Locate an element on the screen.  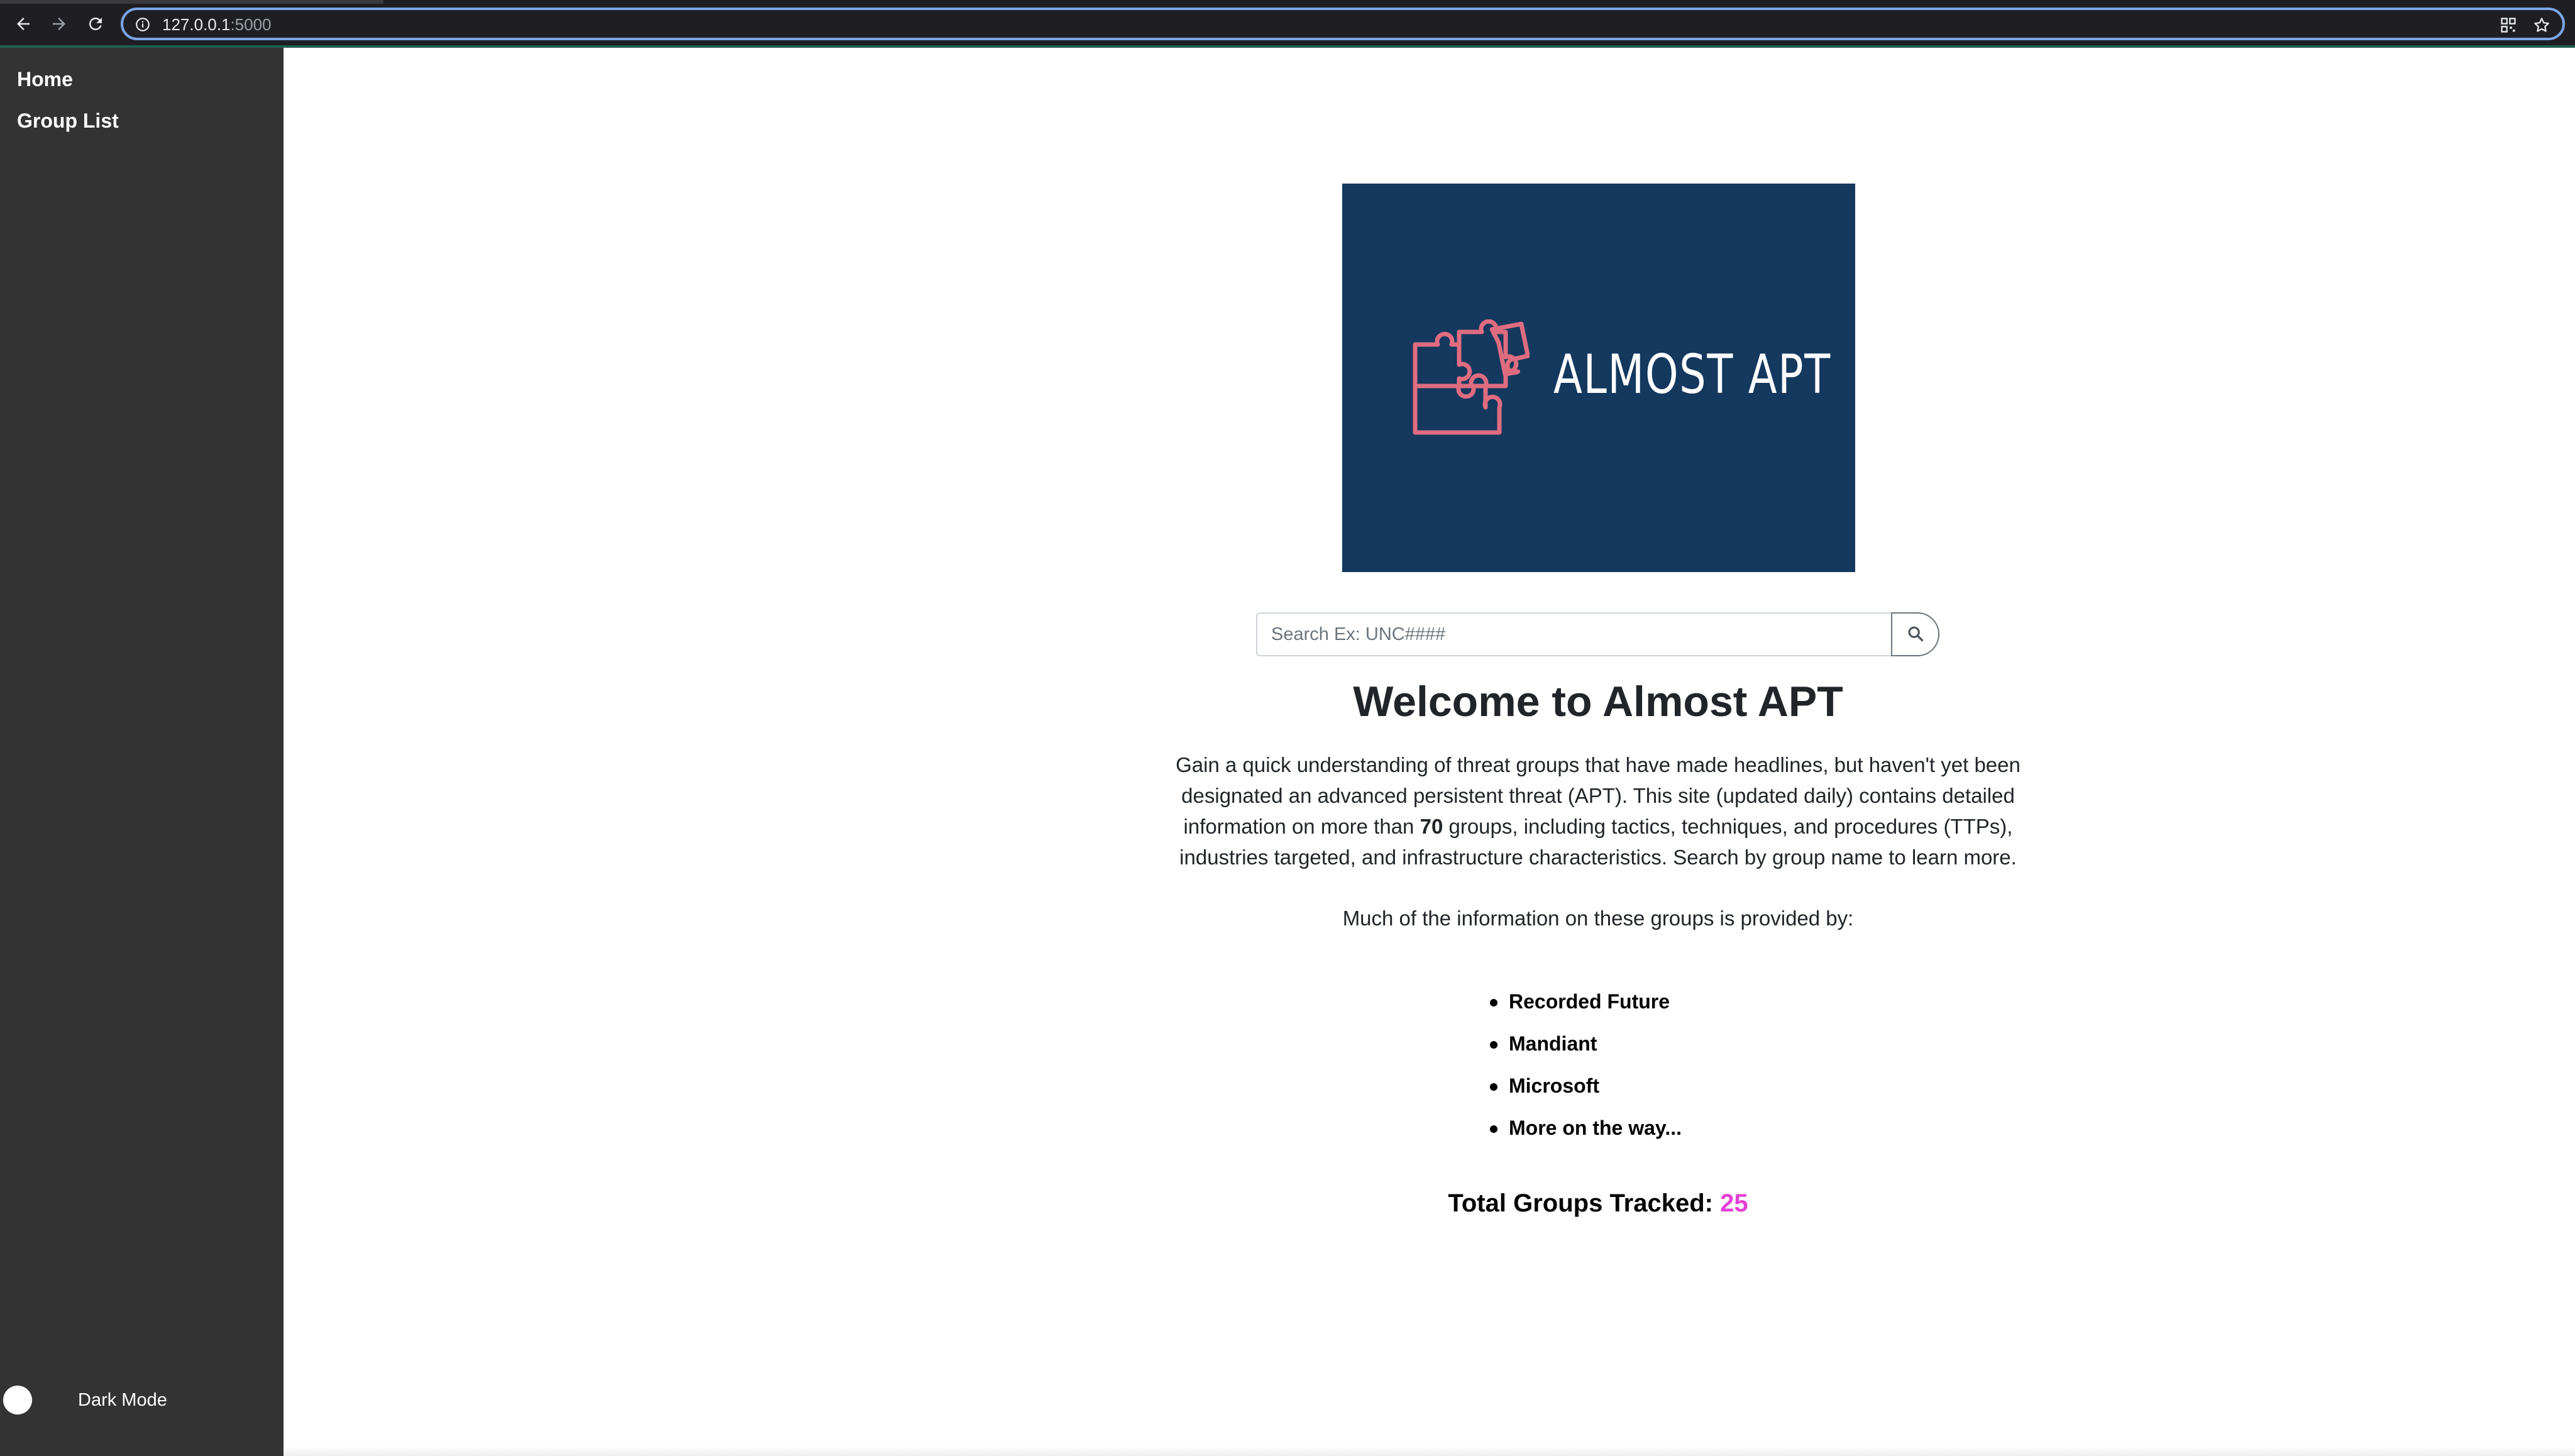
site-info-icon is located at coordinates (143, 26).